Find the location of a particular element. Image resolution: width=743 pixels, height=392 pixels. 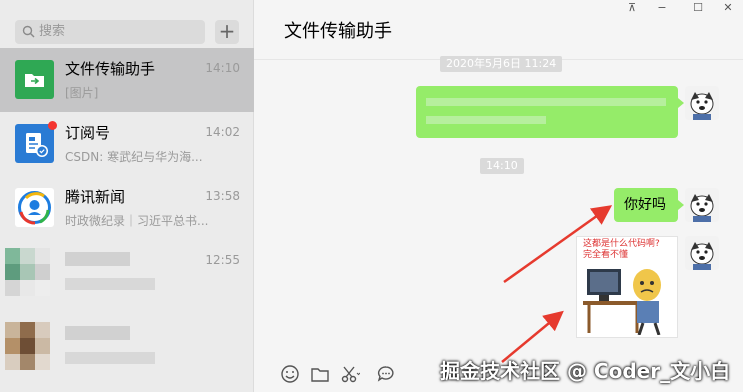

conversation-item-file-transfer: 文件传输助手 14:10 [图片] is located at coordinates (127, 80).